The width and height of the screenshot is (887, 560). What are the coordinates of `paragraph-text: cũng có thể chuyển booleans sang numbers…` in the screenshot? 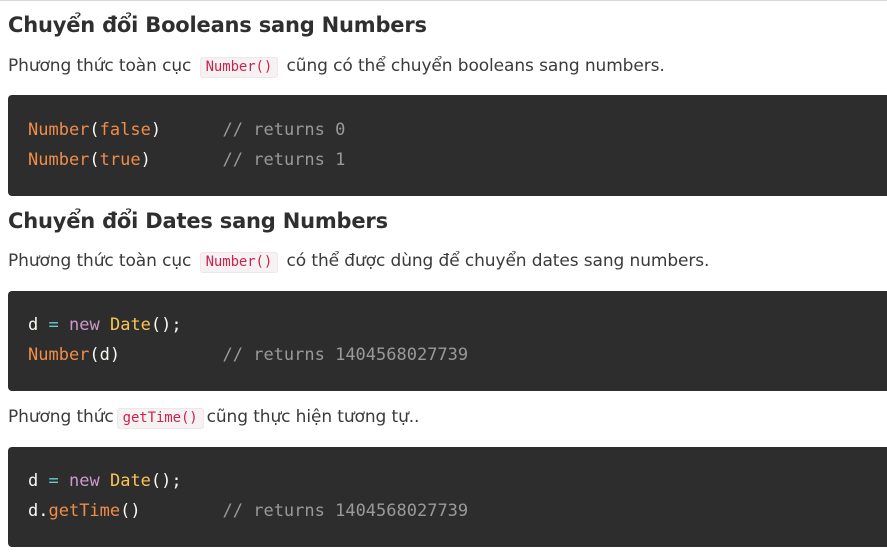 It's located at (475, 66).